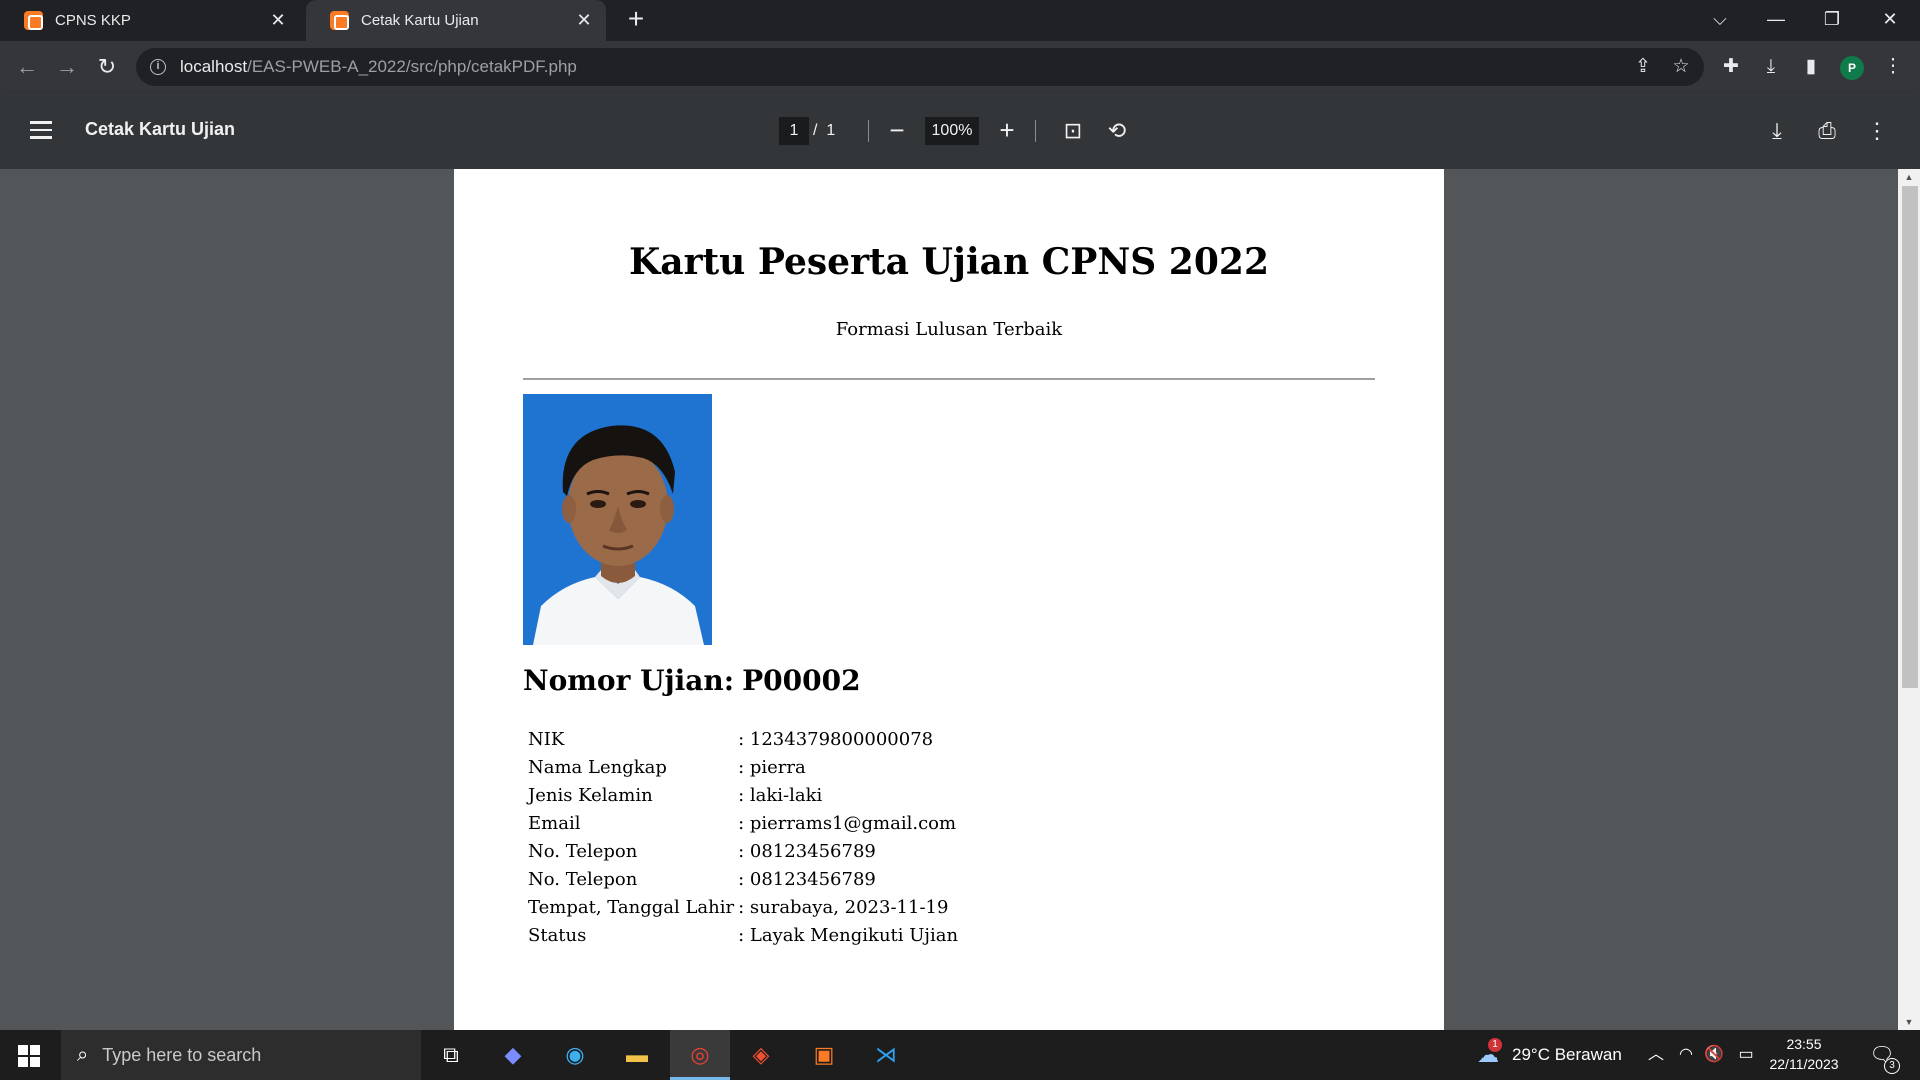  What do you see at coordinates (1852, 68) in the screenshot?
I see `profile-avatar: P` at bounding box center [1852, 68].